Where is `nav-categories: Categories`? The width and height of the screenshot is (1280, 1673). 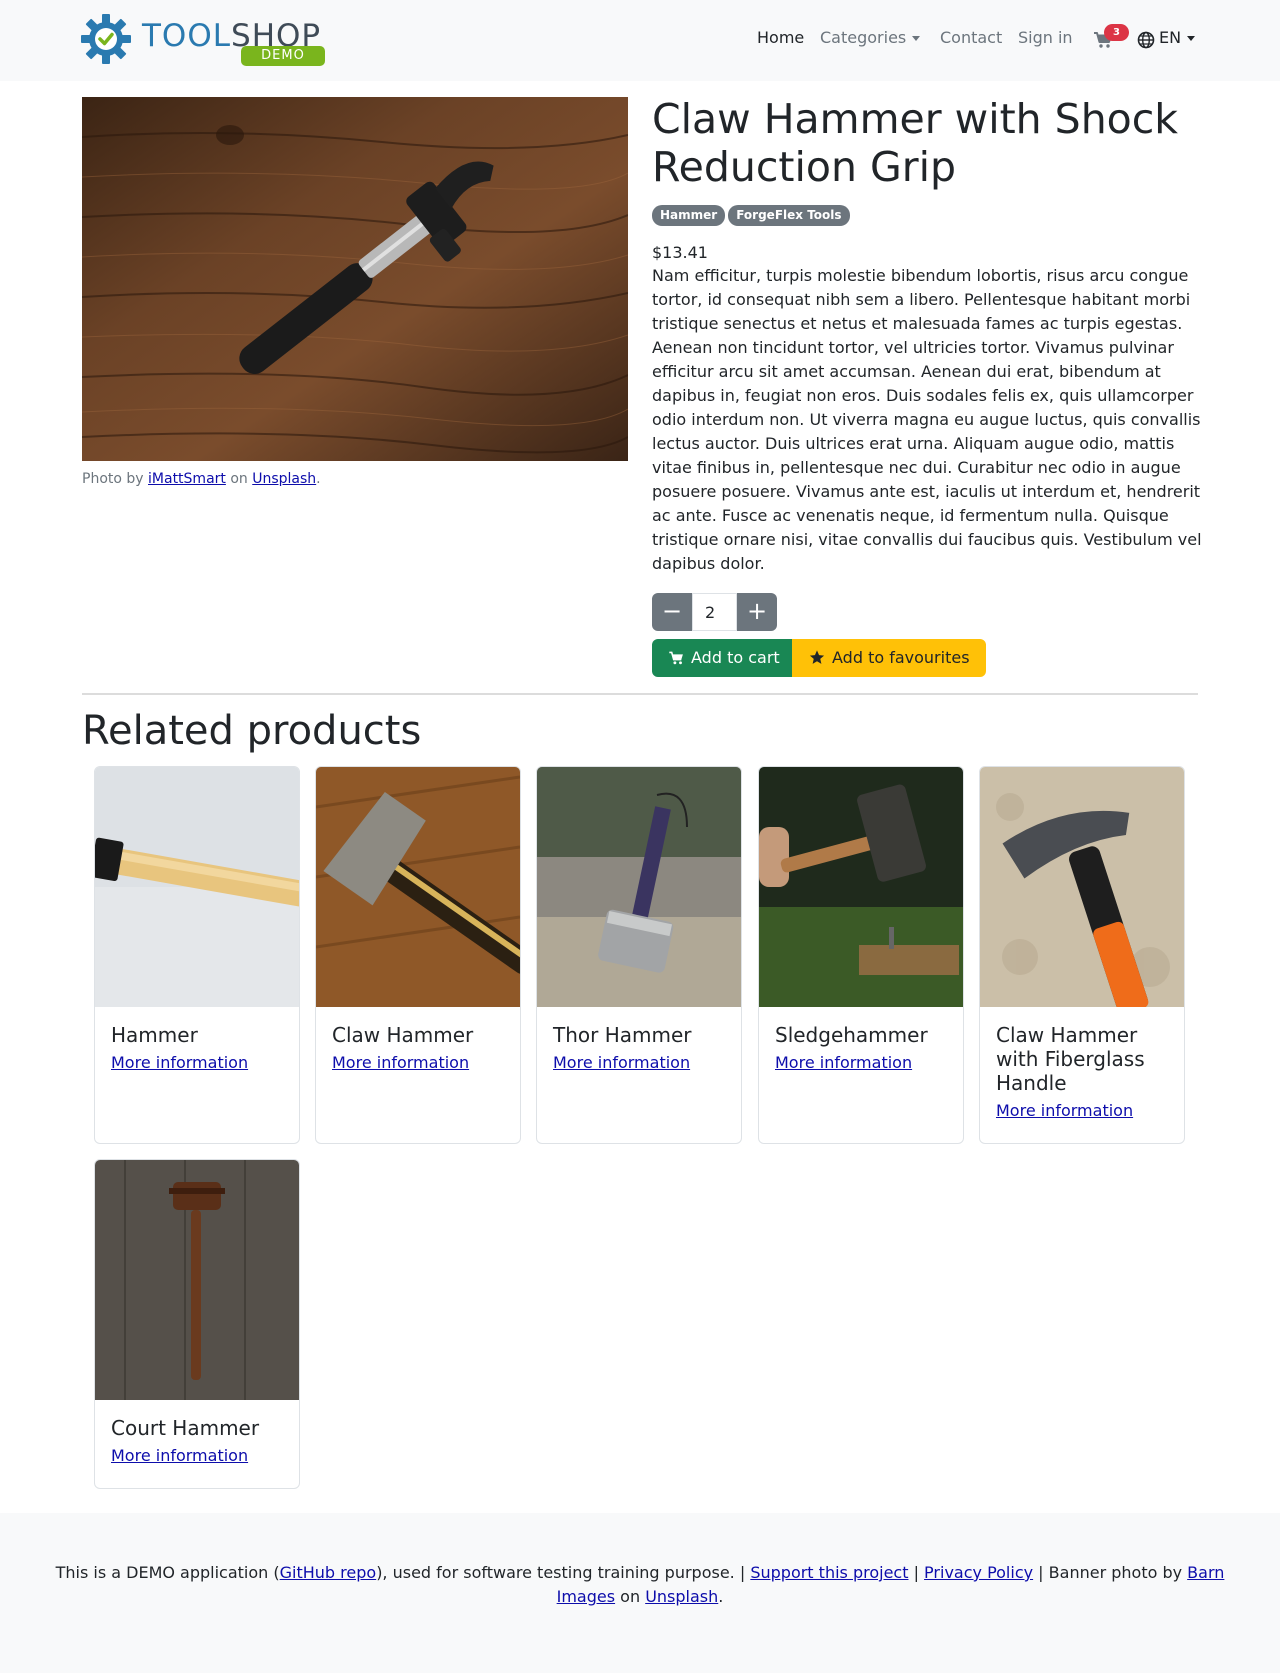 nav-categories: Categories is located at coordinates (870, 37).